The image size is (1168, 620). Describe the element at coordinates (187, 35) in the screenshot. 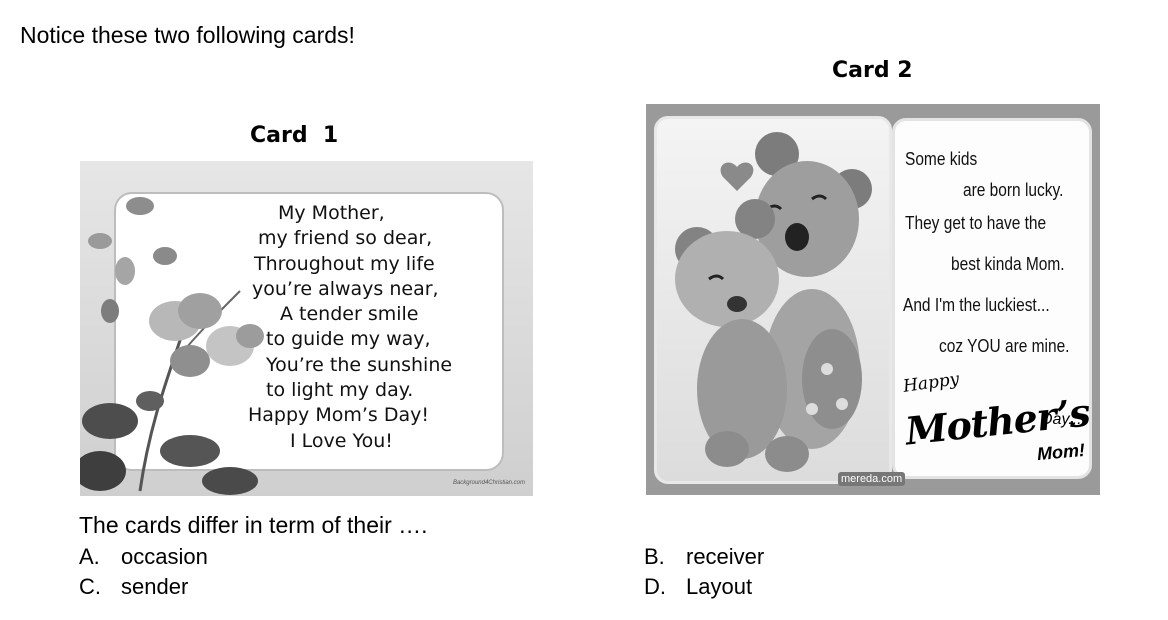

I see `instruction-text: Notice these two following cards!` at that location.